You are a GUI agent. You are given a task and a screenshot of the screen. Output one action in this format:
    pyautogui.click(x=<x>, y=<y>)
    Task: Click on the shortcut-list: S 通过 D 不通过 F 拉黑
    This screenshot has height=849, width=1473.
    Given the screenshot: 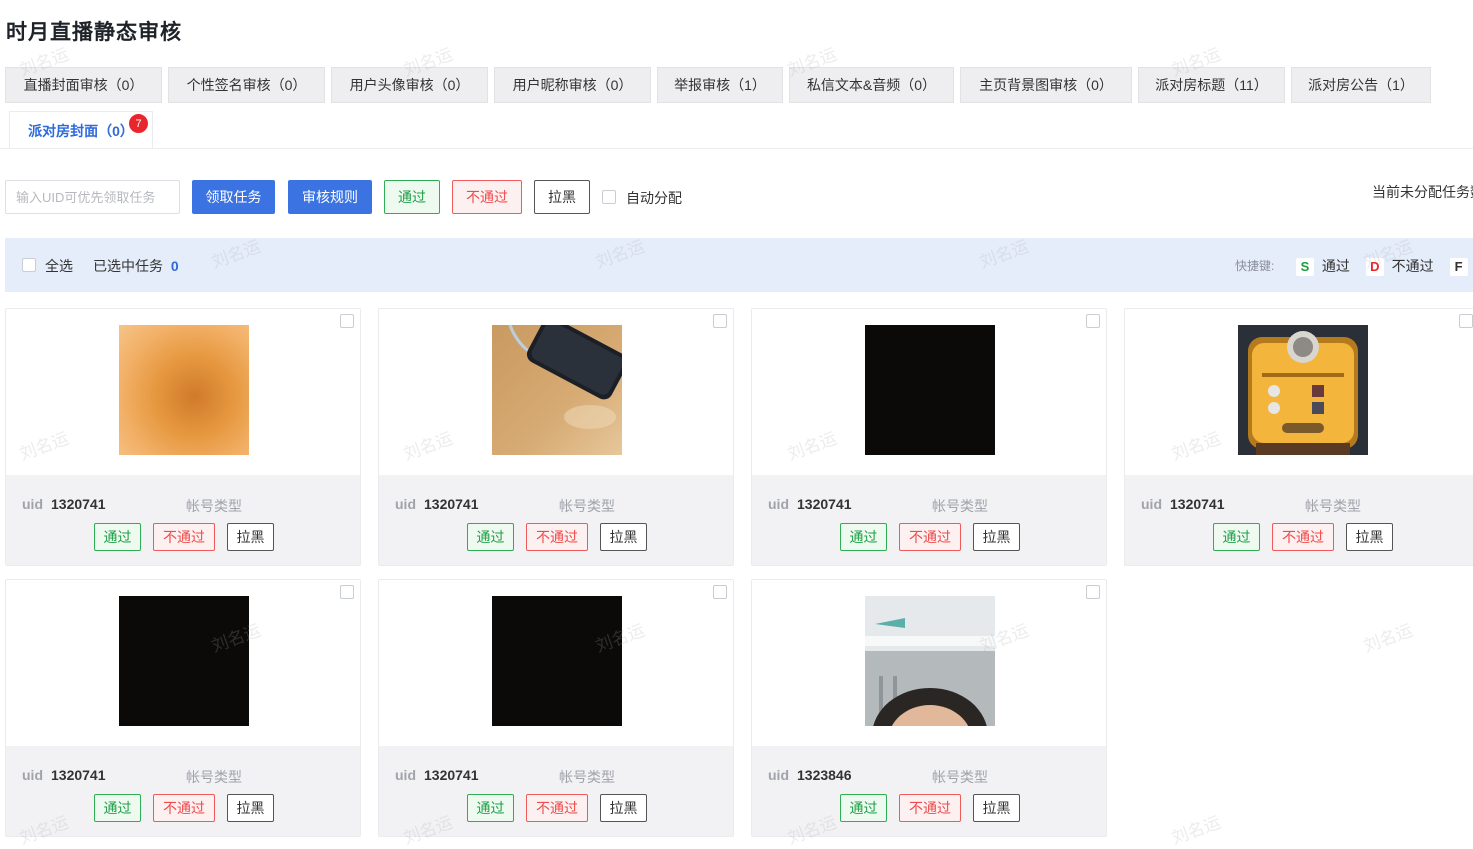 What is the action you would take?
    pyautogui.click(x=1384, y=266)
    